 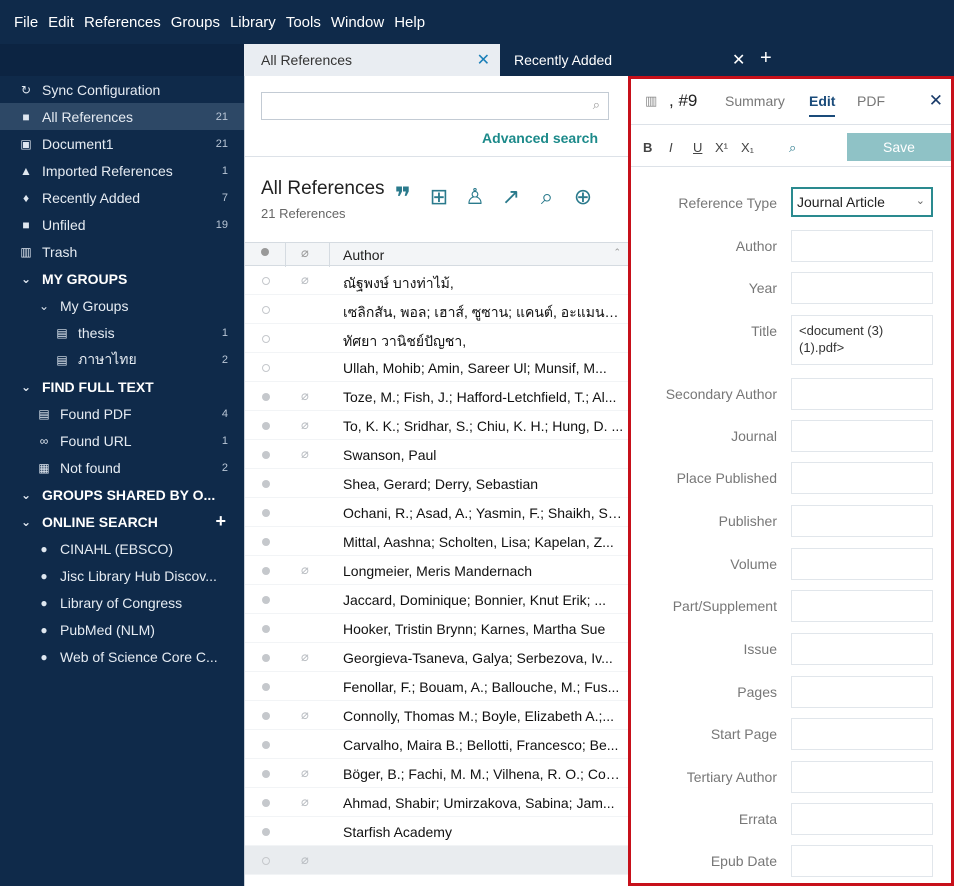 What do you see at coordinates (122, 548) in the screenshot?
I see `sidebar-item-cinahl-ebsco: ● CINAHL (EBSCO)` at bounding box center [122, 548].